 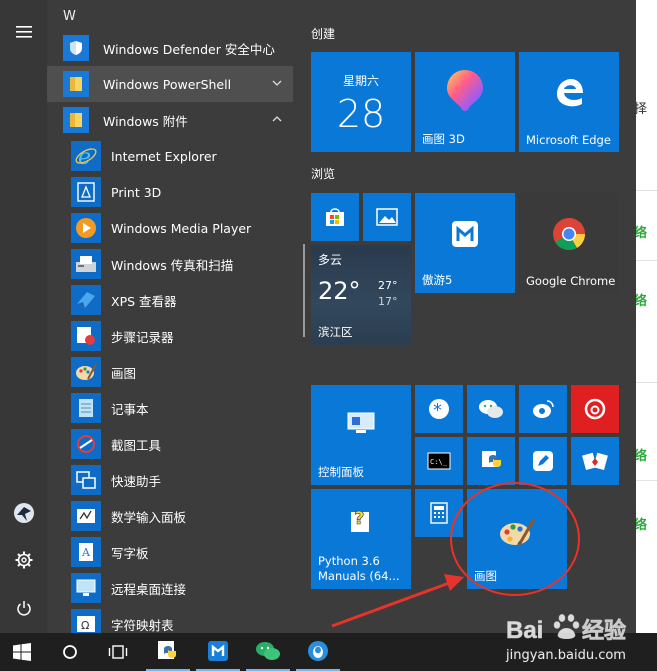 I want to click on windows-logo-icon, so click(x=22, y=652).